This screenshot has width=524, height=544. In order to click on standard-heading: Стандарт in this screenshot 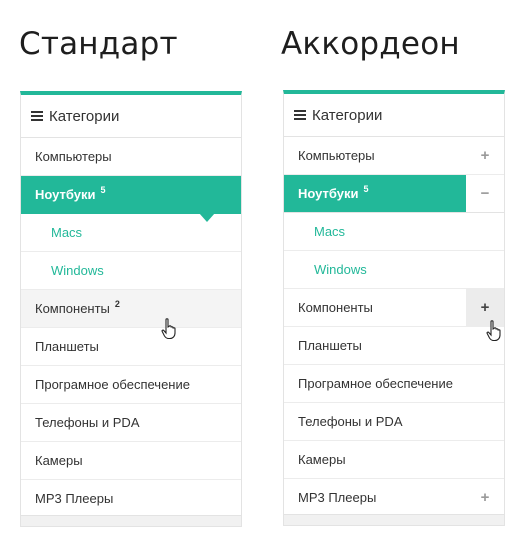, I will do `click(98, 44)`.